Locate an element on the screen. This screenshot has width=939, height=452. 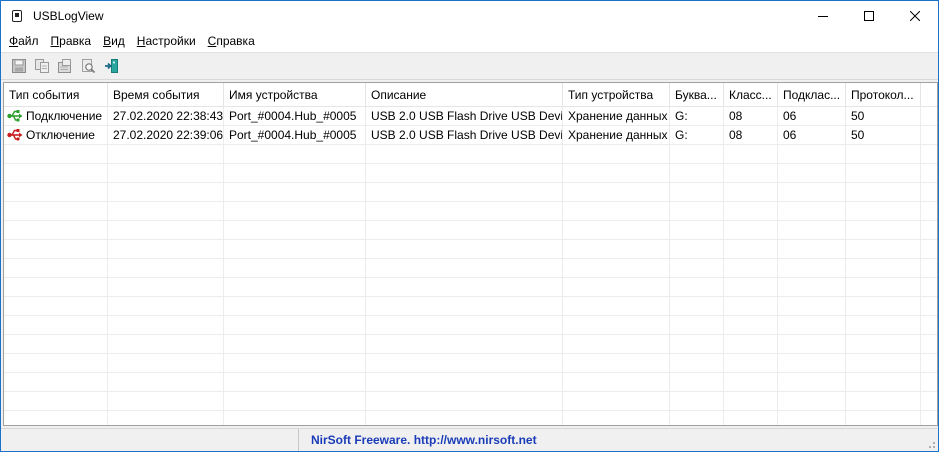
column-header-event-time: Время события is located at coordinates (166, 95).